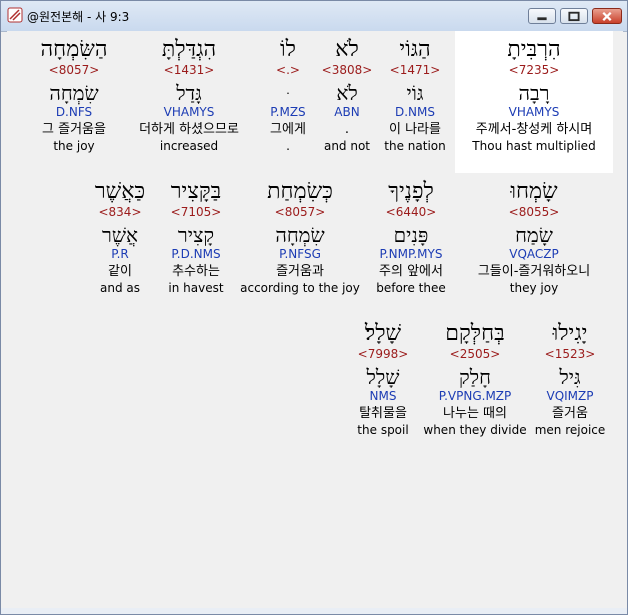  Describe the element at coordinates (570, 333) in the screenshot. I see `hebrew-word: יָגִילוּ` at that location.